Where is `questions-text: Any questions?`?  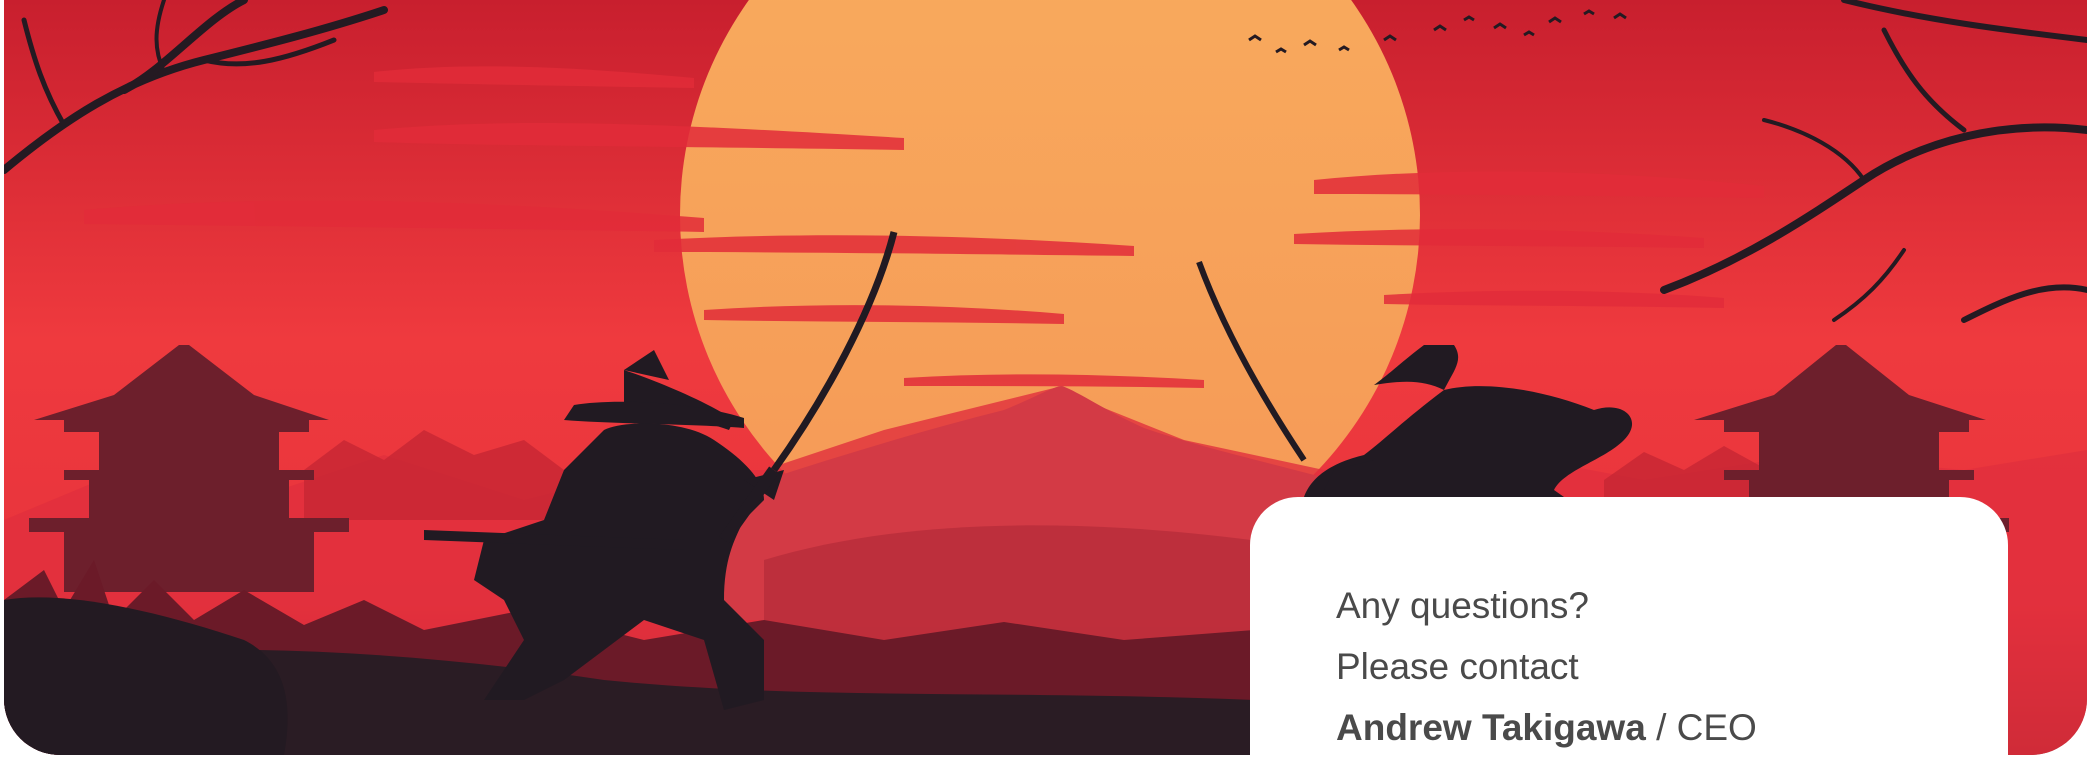 questions-text: Any questions? is located at coordinates (1463, 605).